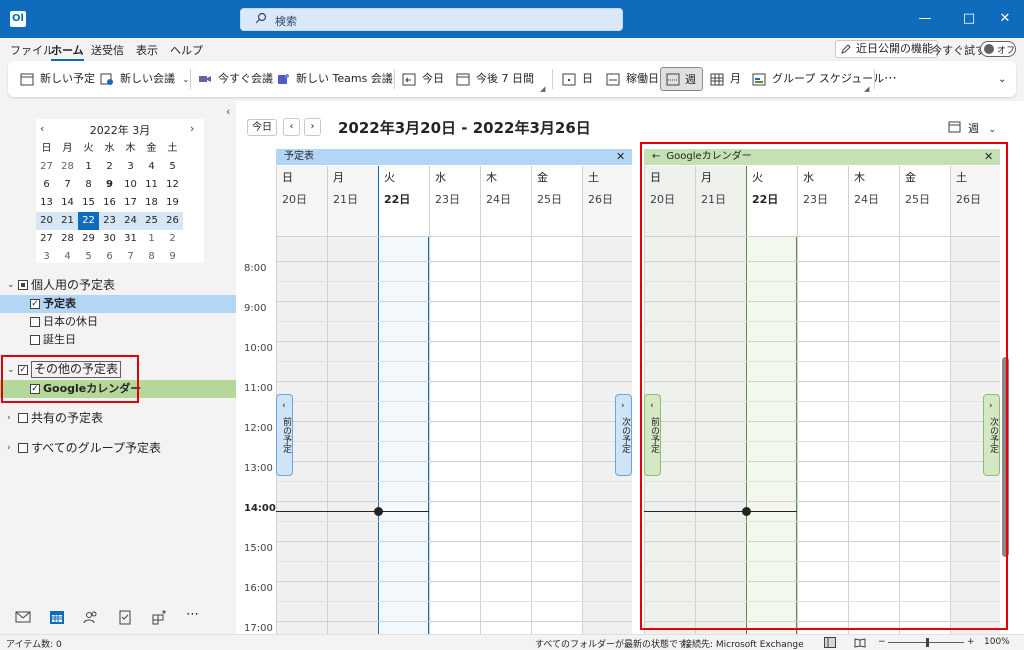 The width and height of the screenshot is (1024, 650). What do you see at coordinates (107, 50) in the screenshot?
I see `menu-send-receive: 送受信` at bounding box center [107, 50].